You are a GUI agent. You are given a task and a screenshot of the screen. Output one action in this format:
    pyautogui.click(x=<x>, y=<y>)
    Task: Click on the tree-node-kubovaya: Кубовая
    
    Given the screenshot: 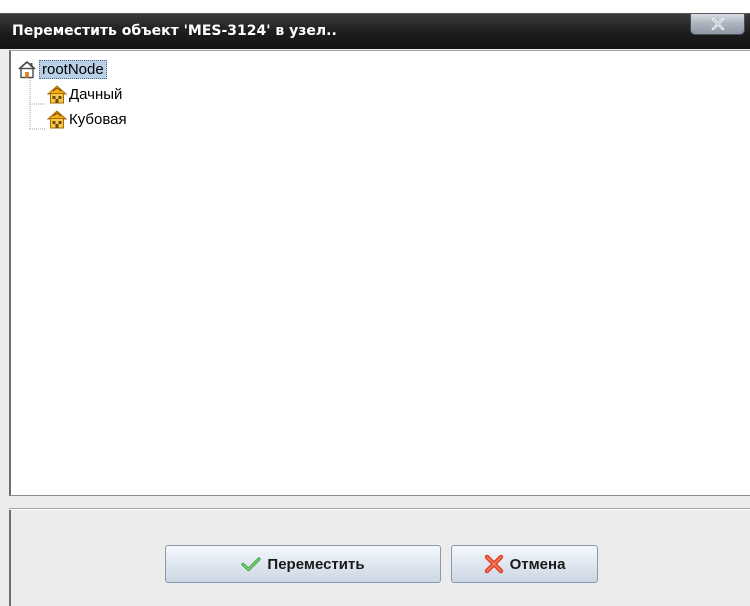 What is the action you would take?
    pyautogui.click(x=87, y=119)
    